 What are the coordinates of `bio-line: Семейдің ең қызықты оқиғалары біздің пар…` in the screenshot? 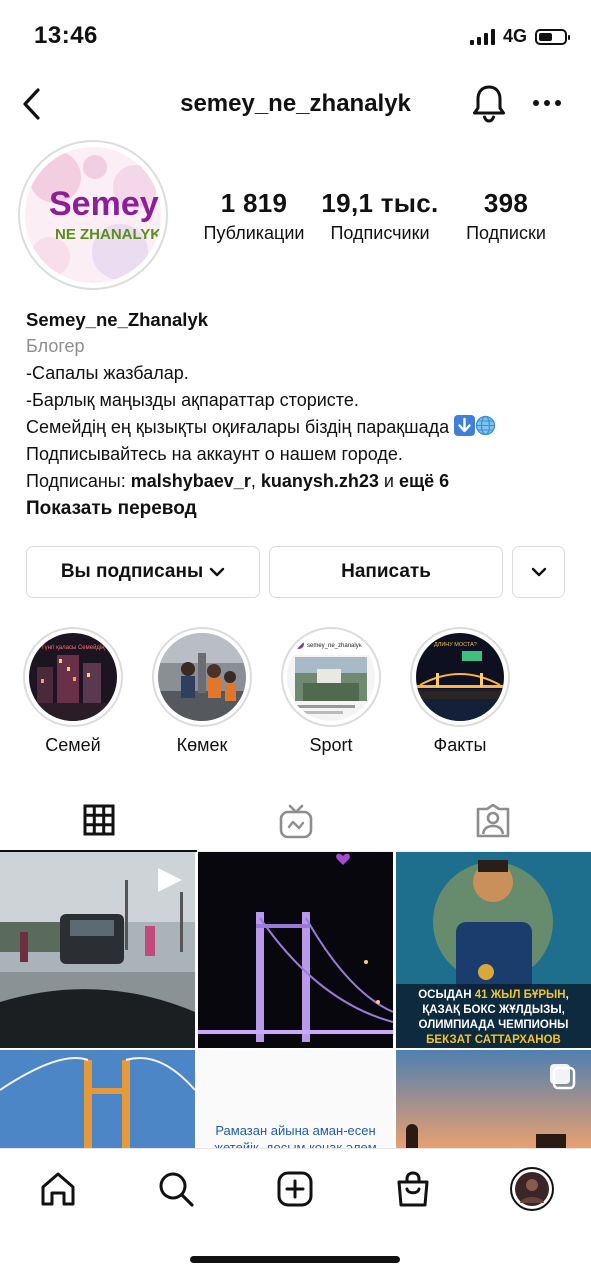 It's located at (301, 427).